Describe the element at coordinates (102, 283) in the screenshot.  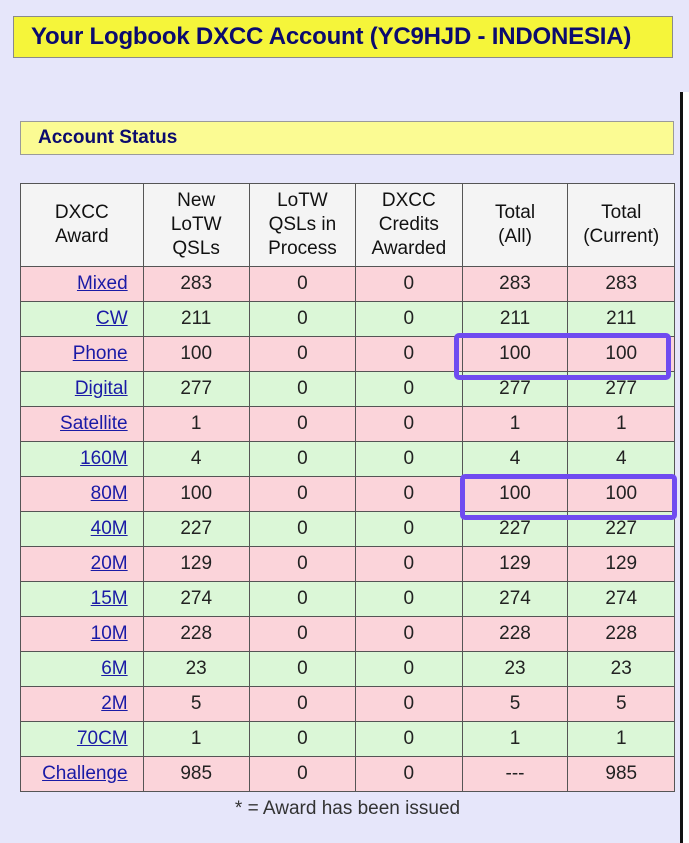
I see `award-link-mixed: Mixed` at that location.